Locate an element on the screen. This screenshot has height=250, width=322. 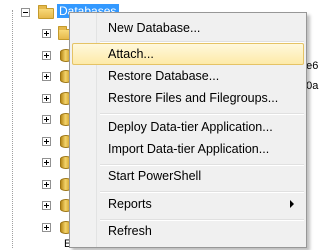
databases-folder-icon is located at coordinates (46, 12).